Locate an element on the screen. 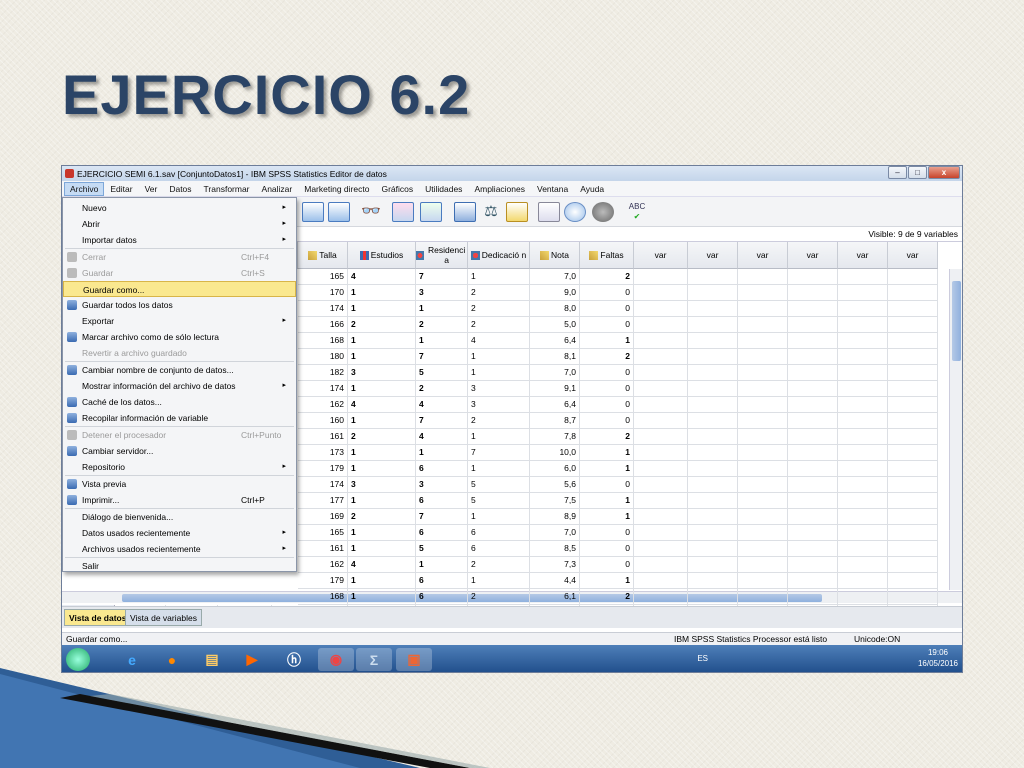 This screenshot has width=1024, height=768. menu-transformar: Transformar is located at coordinates (227, 189).